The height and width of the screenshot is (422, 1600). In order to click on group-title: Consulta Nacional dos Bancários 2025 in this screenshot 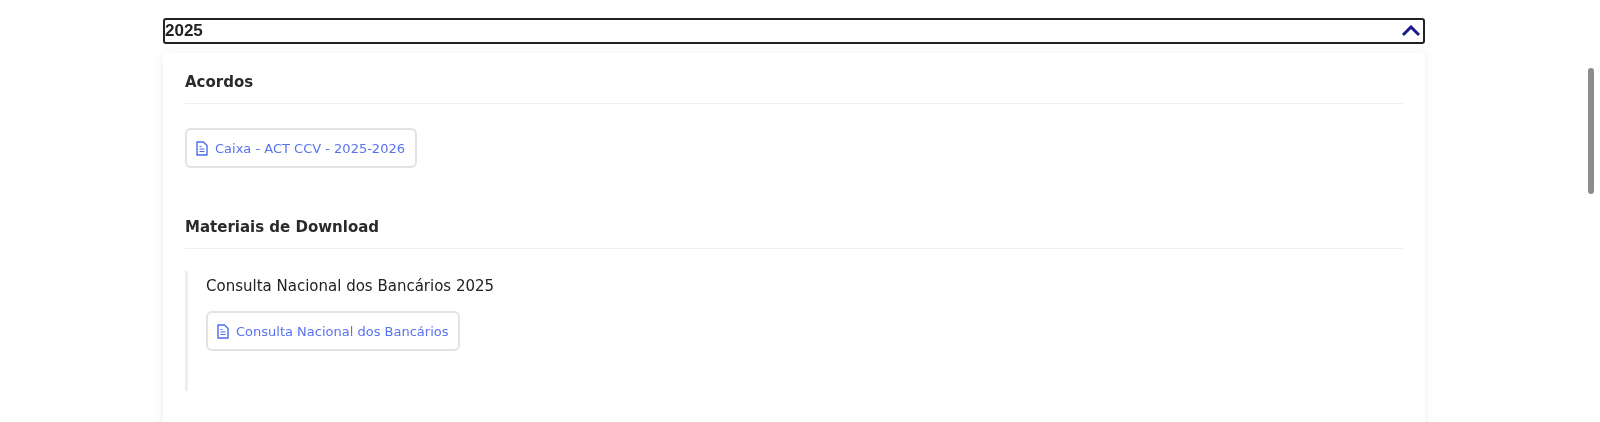, I will do `click(351, 286)`.